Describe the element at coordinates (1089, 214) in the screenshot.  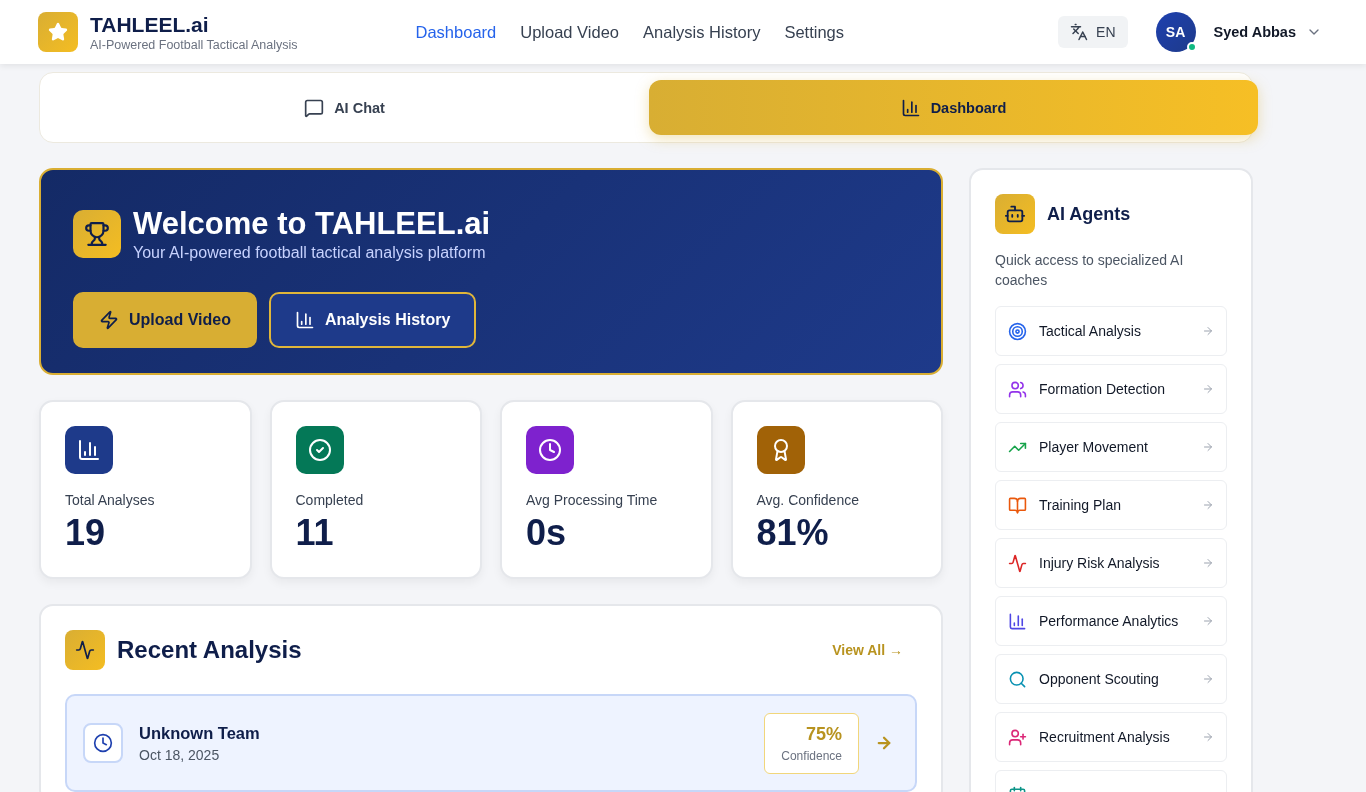
I see `panel-title: AI Agents` at that location.